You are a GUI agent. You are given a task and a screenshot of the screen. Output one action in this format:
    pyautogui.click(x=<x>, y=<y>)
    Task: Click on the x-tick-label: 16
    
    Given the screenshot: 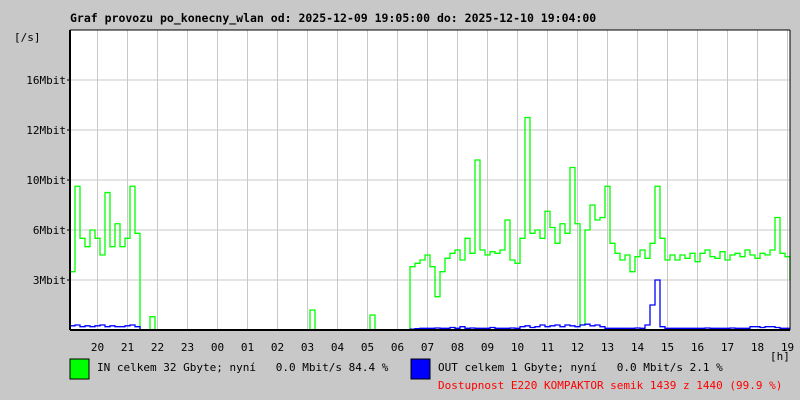 What is the action you would take?
    pyautogui.click(x=697, y=347)
    